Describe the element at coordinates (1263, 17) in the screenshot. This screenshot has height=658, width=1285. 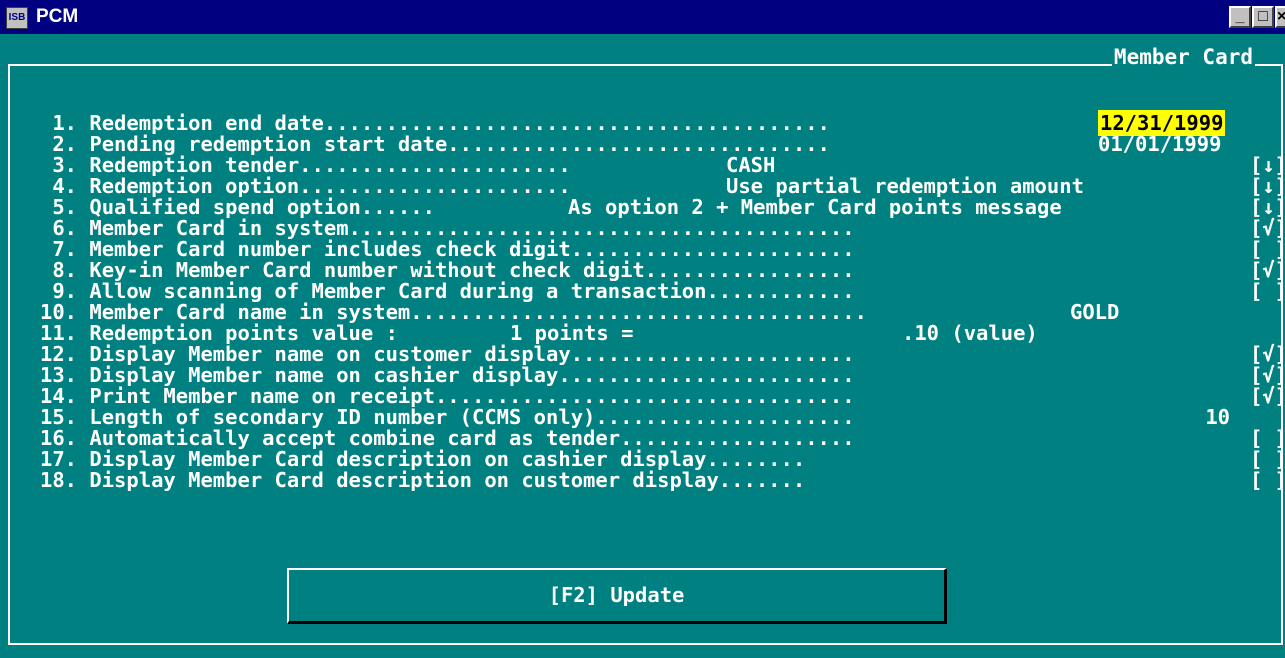
I see `maximize-button: □` at that location.